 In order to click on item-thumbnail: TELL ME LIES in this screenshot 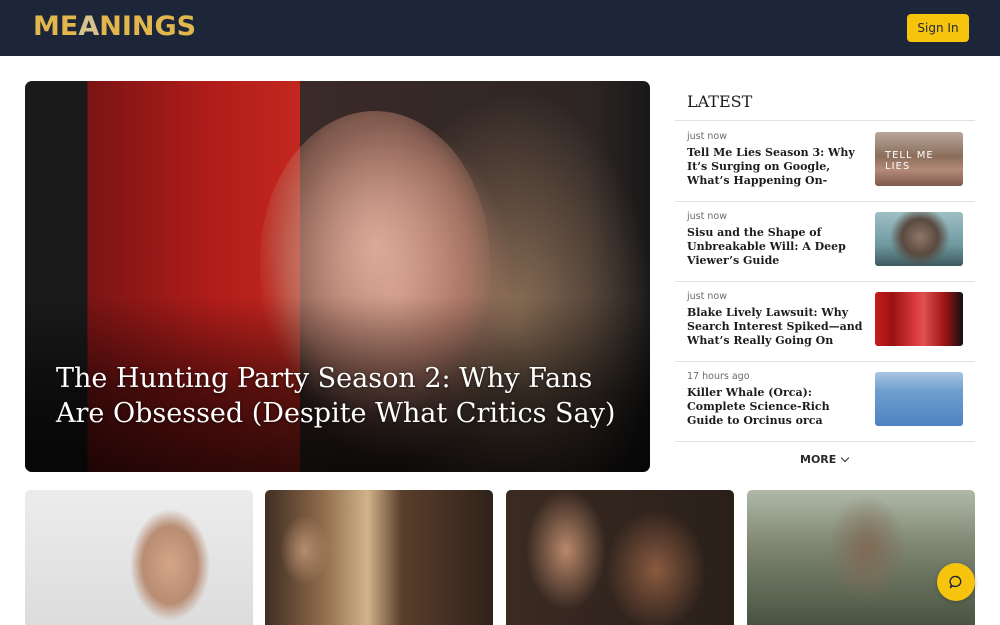, I will do `click(919, 159)`.